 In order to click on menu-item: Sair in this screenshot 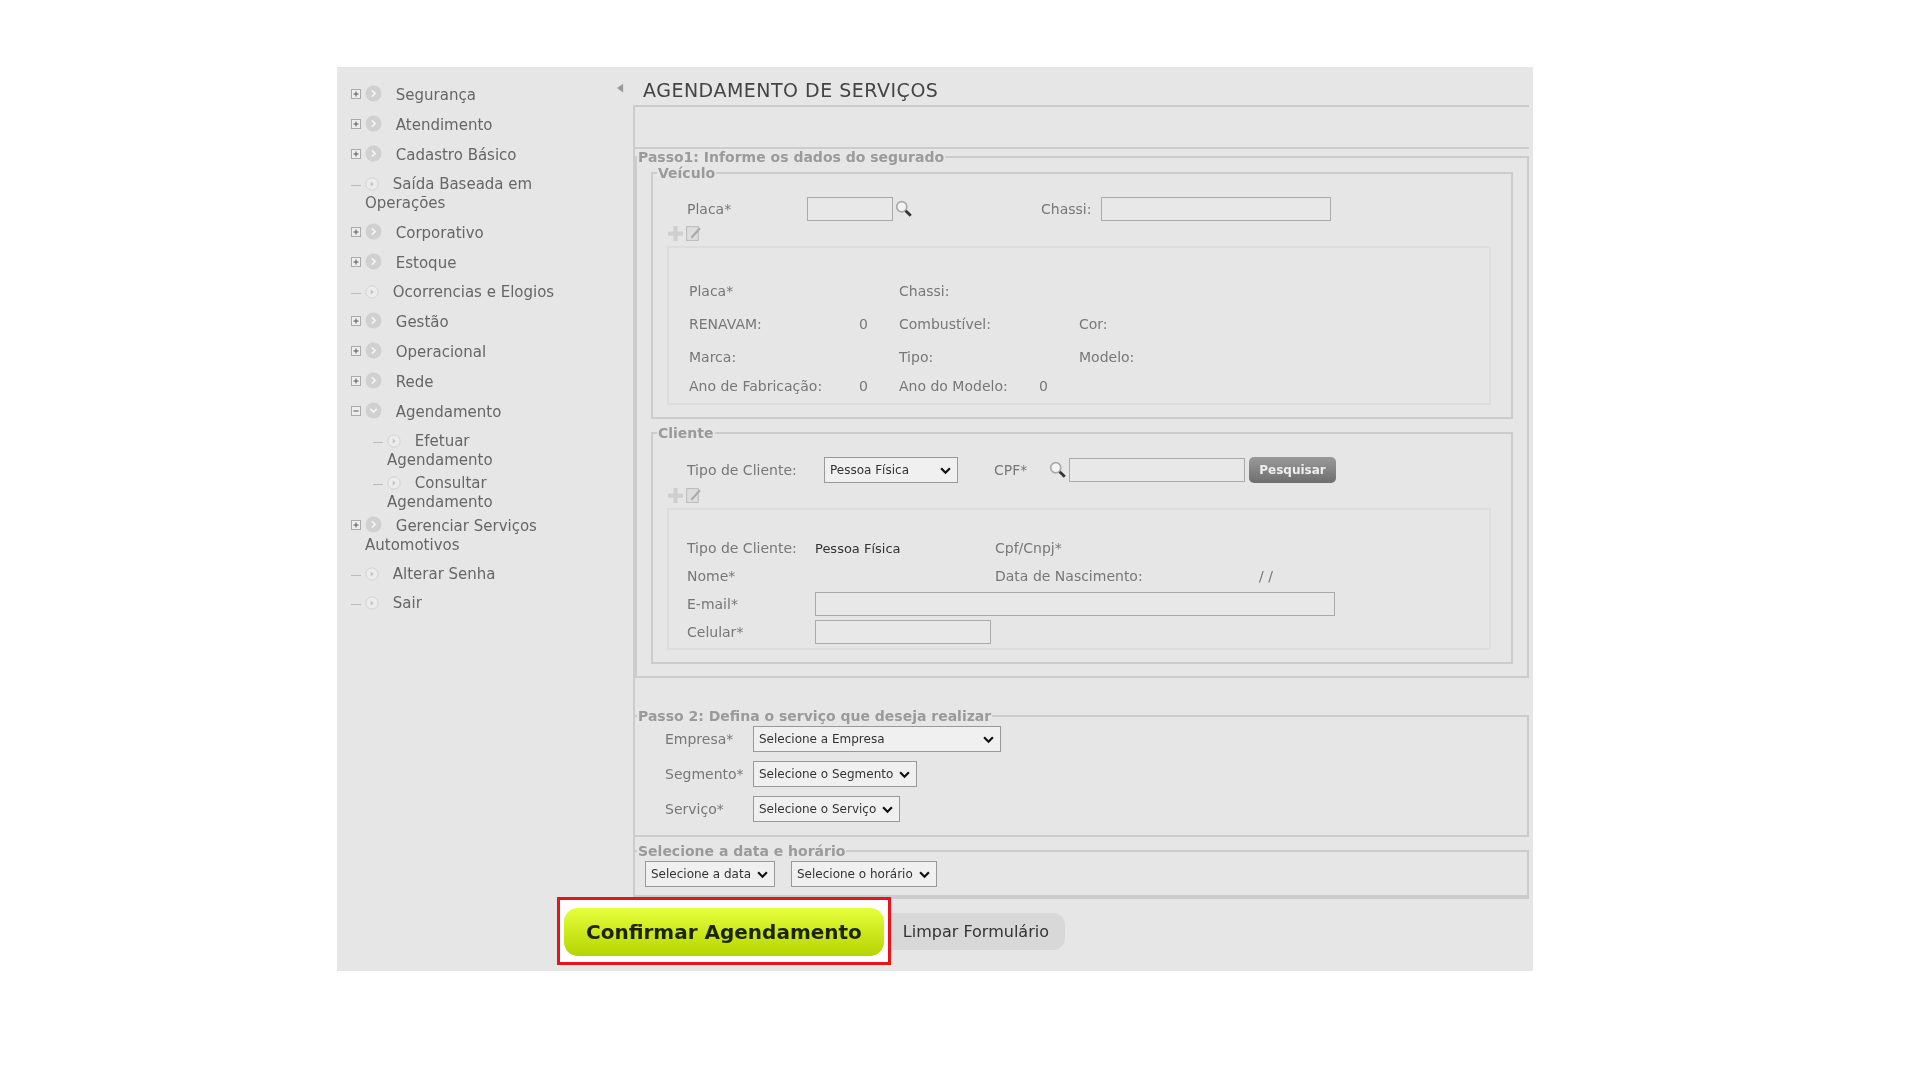, I will do `click(480, 603)`.